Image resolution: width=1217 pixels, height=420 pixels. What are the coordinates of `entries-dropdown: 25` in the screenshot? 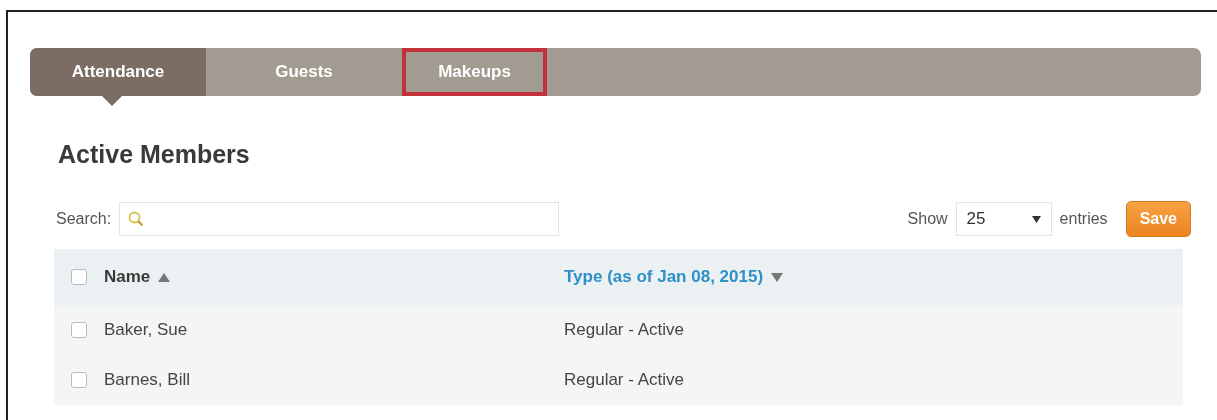 It's located at (1003, 219).